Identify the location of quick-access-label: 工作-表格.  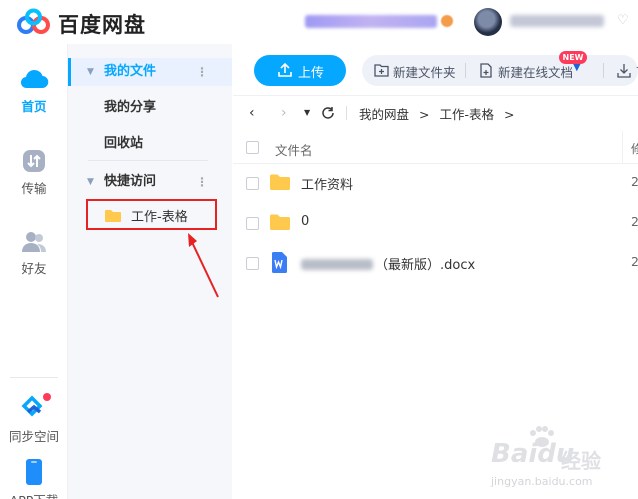
(159, 217).